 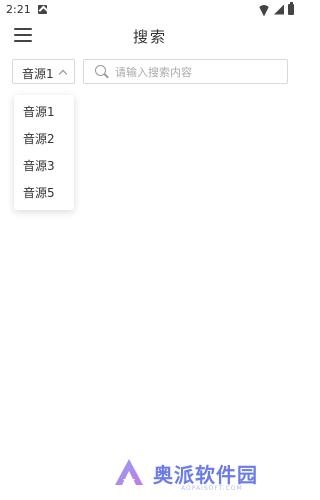 What do you see at coordinates (150, 10) in the screenshot?
I see `status-bar: 2:21` at bounding box center [150, 10].